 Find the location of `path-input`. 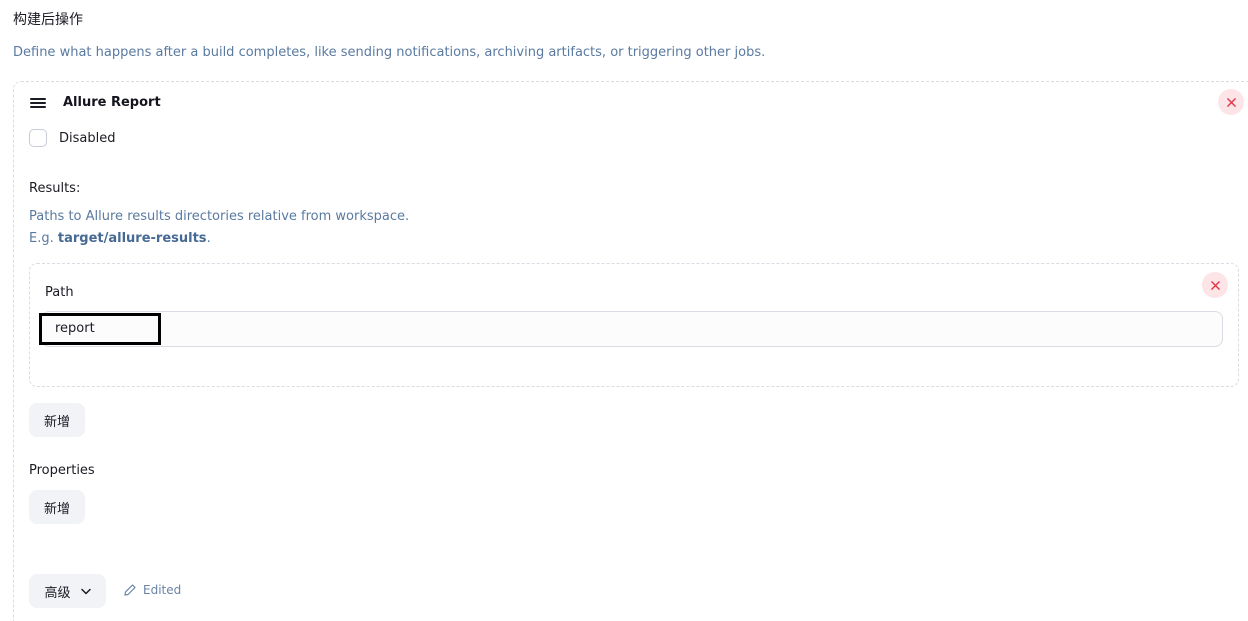

path-input is located at coordinates (632, 329).